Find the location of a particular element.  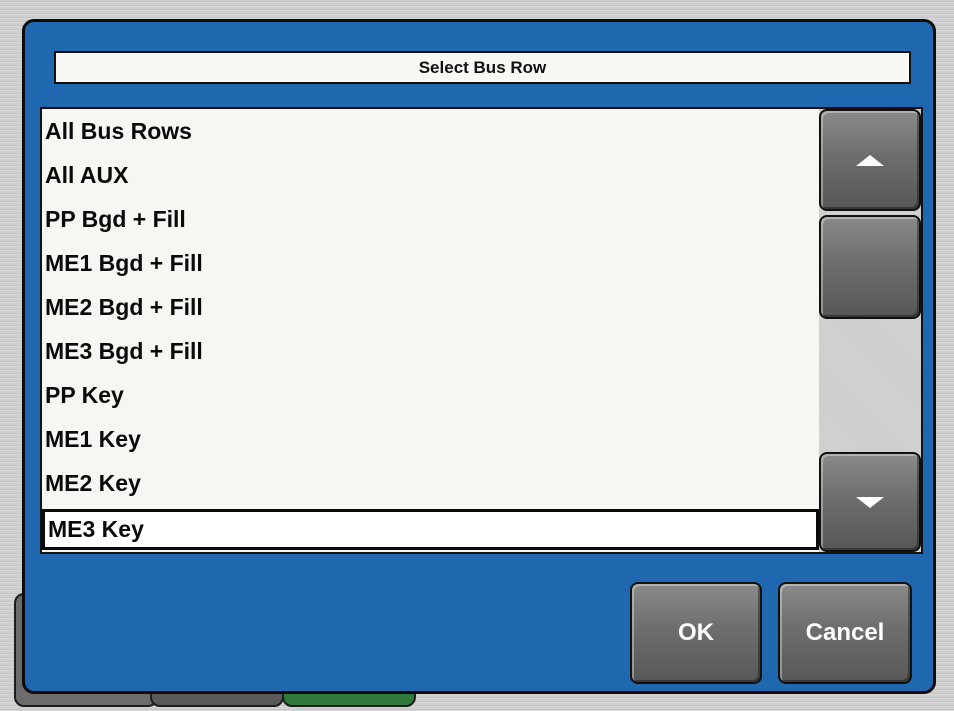

list-item: PP Bgd + Fill is located at coordinates (430, 219).